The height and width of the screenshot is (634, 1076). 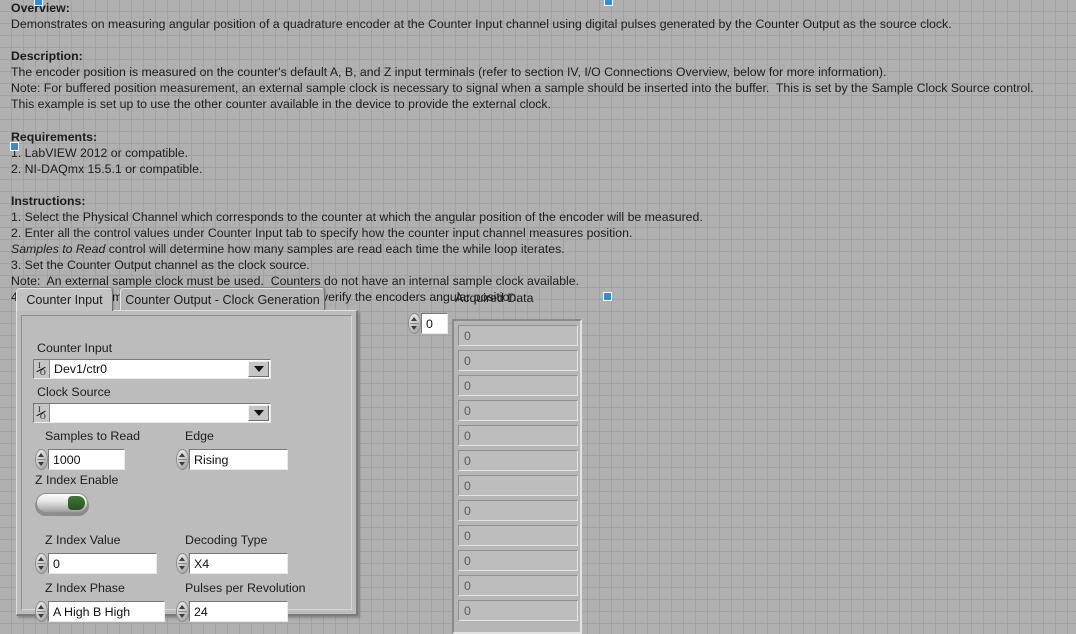 I want to click on spinner-icon-array-index, so click(x=414, y=323).